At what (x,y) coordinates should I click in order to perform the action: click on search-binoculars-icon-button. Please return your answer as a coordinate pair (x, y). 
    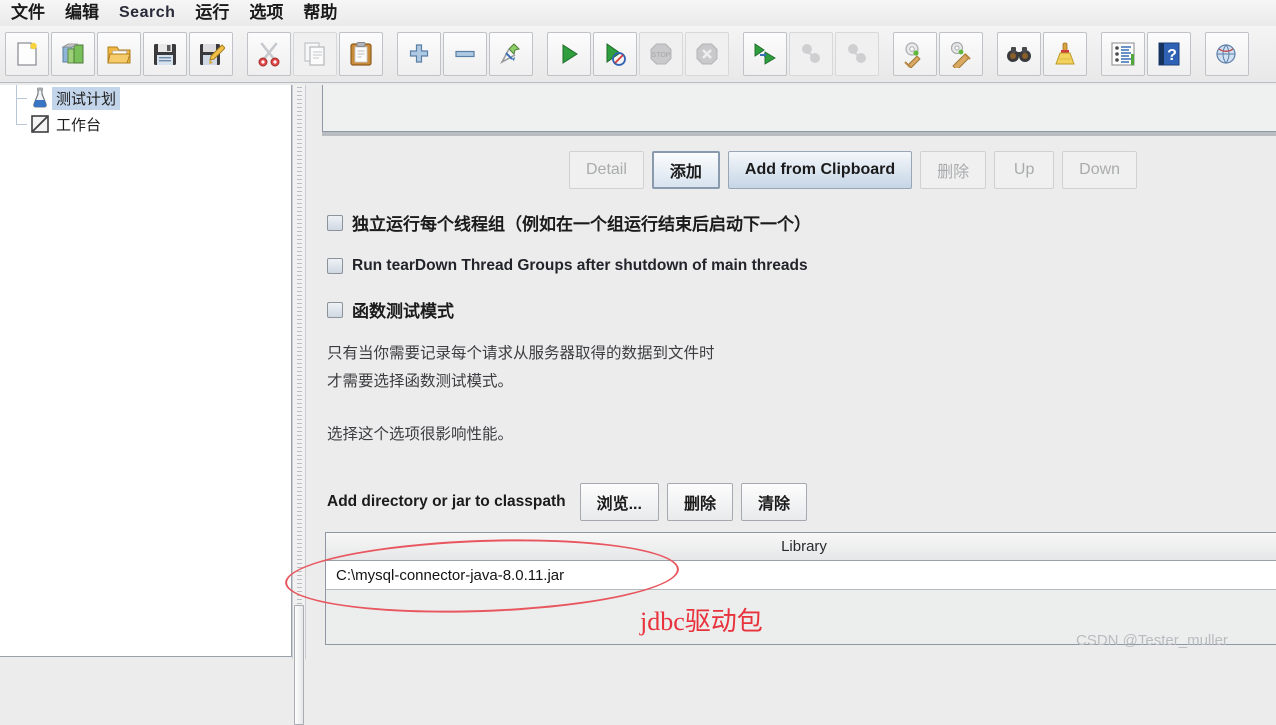
    Looking at the image, I should click on (1019, 54).